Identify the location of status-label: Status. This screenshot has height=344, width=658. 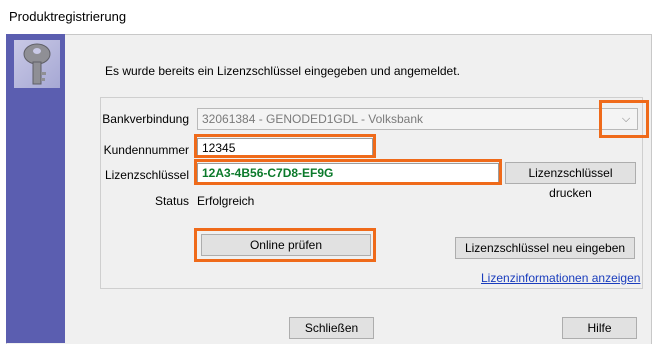
(171, 201).